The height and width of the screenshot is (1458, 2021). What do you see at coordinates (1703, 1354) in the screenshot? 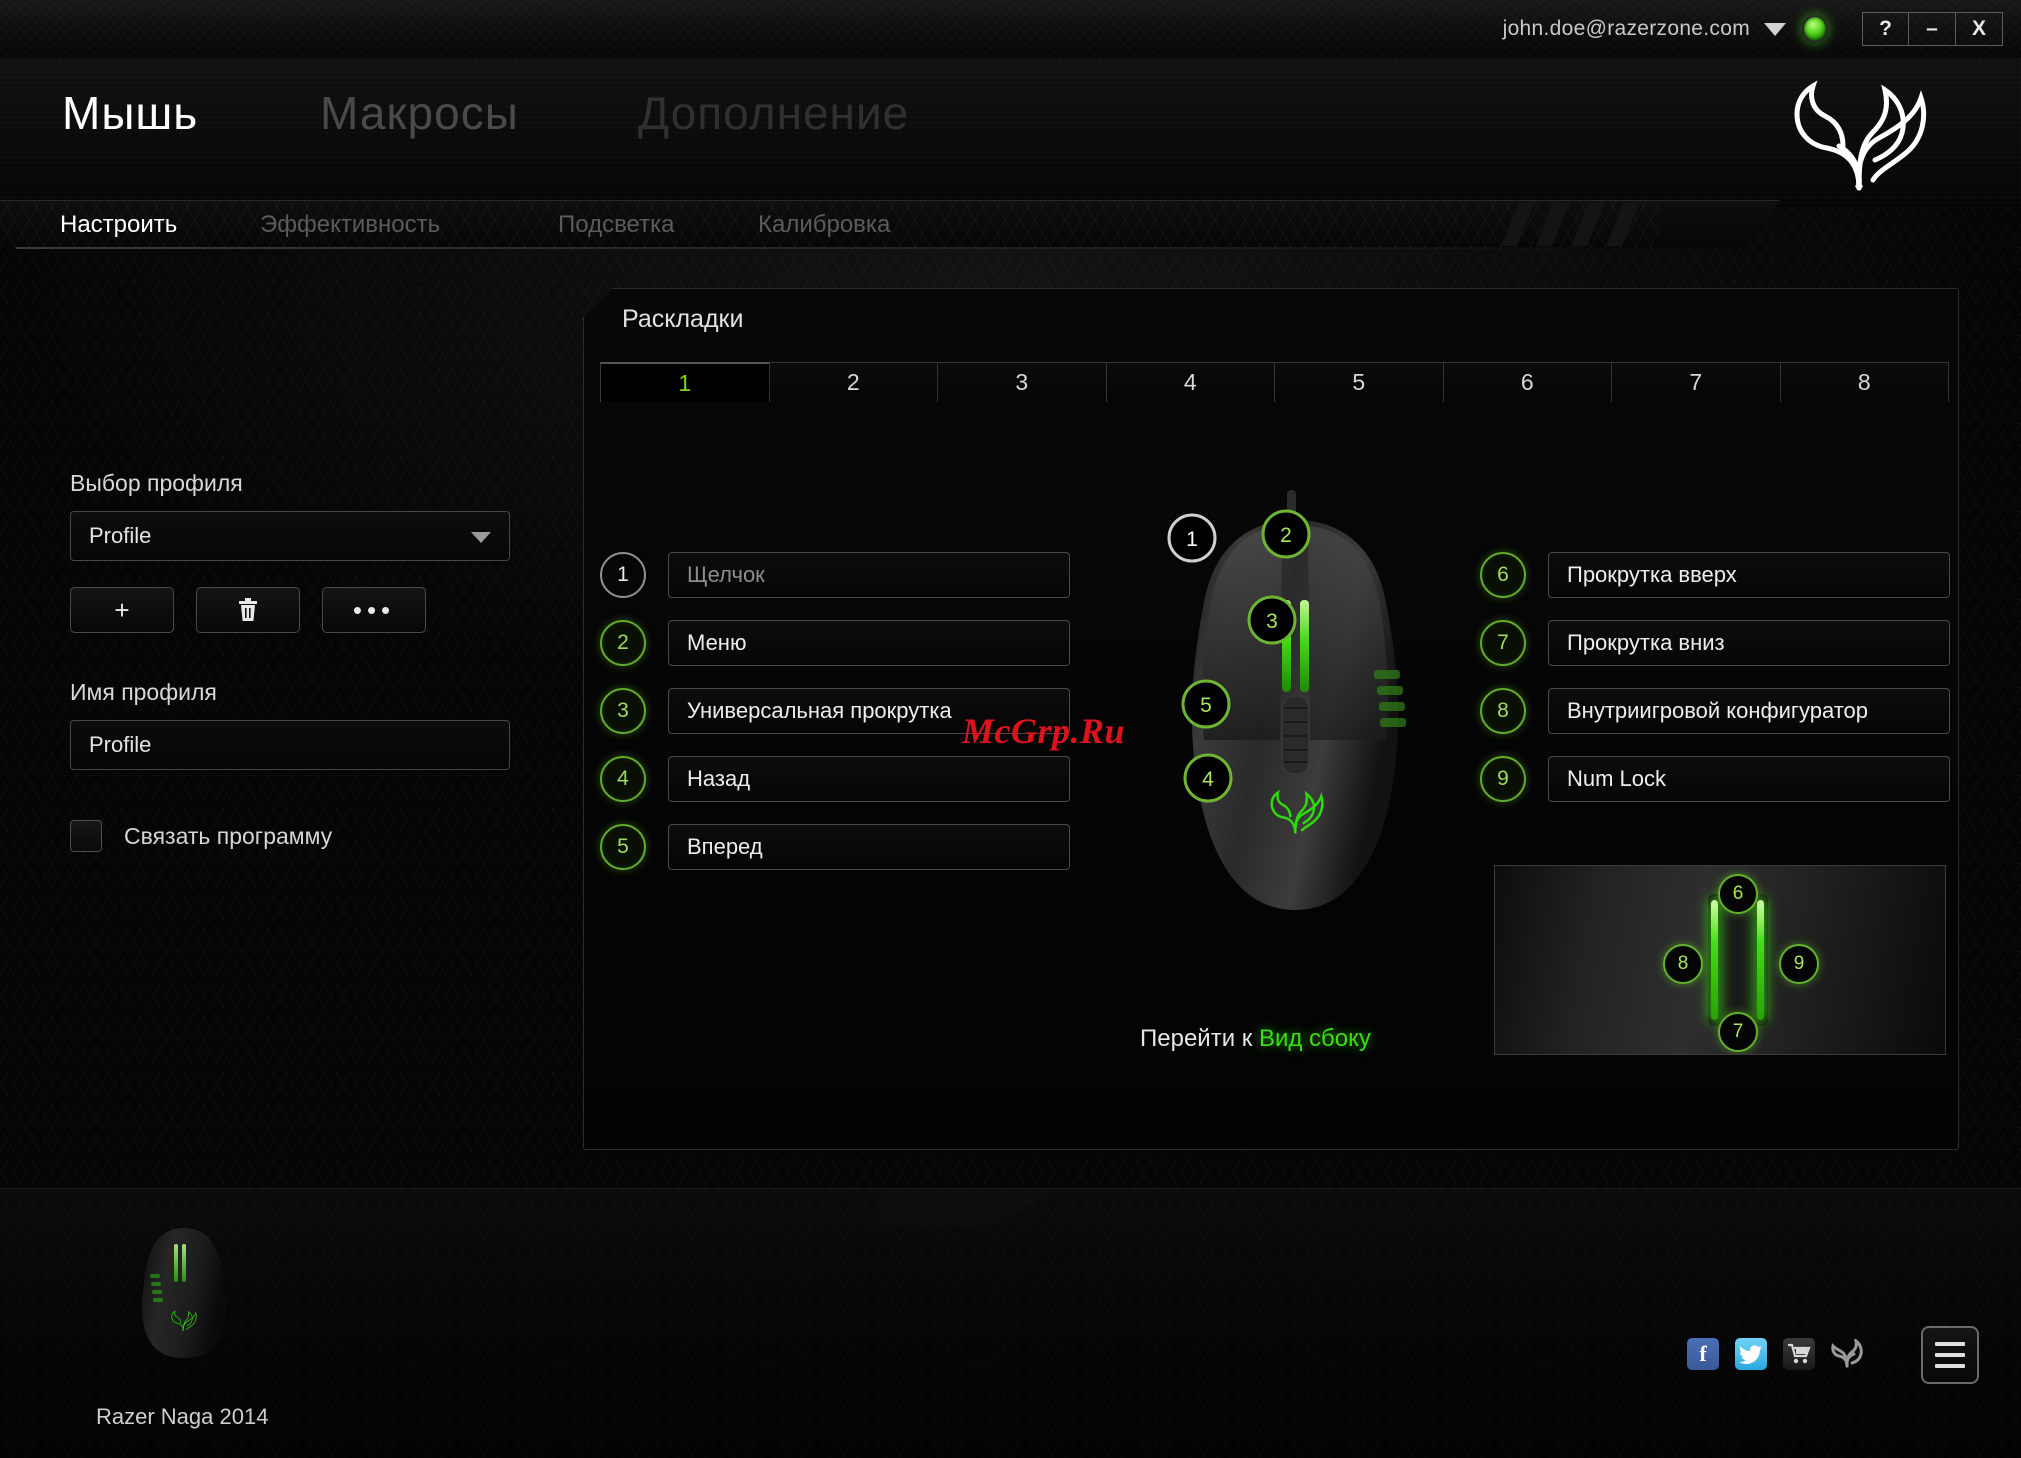
I see `facebook-icon: f` at bounding box center [1703, 1354].